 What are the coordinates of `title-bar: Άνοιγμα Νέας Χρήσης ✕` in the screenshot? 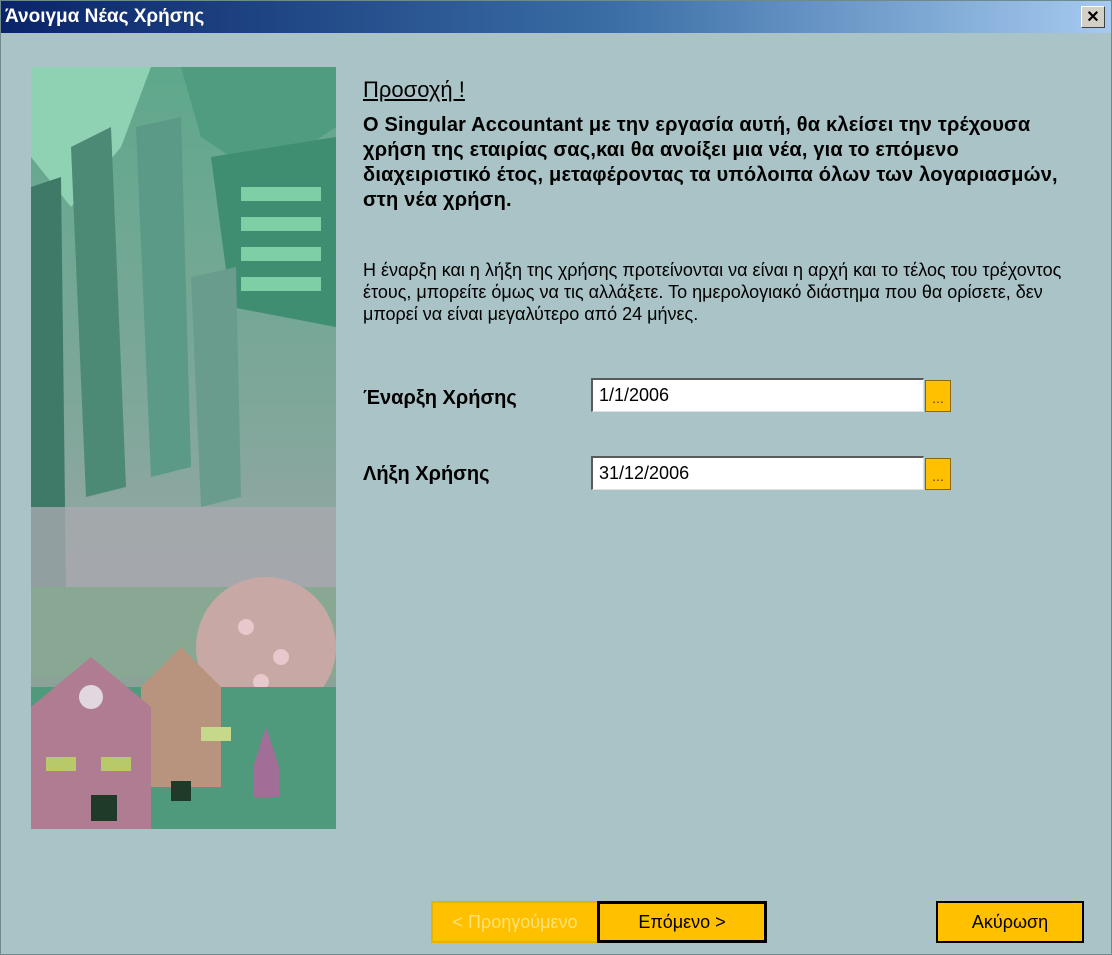 It's located at (556, 17).